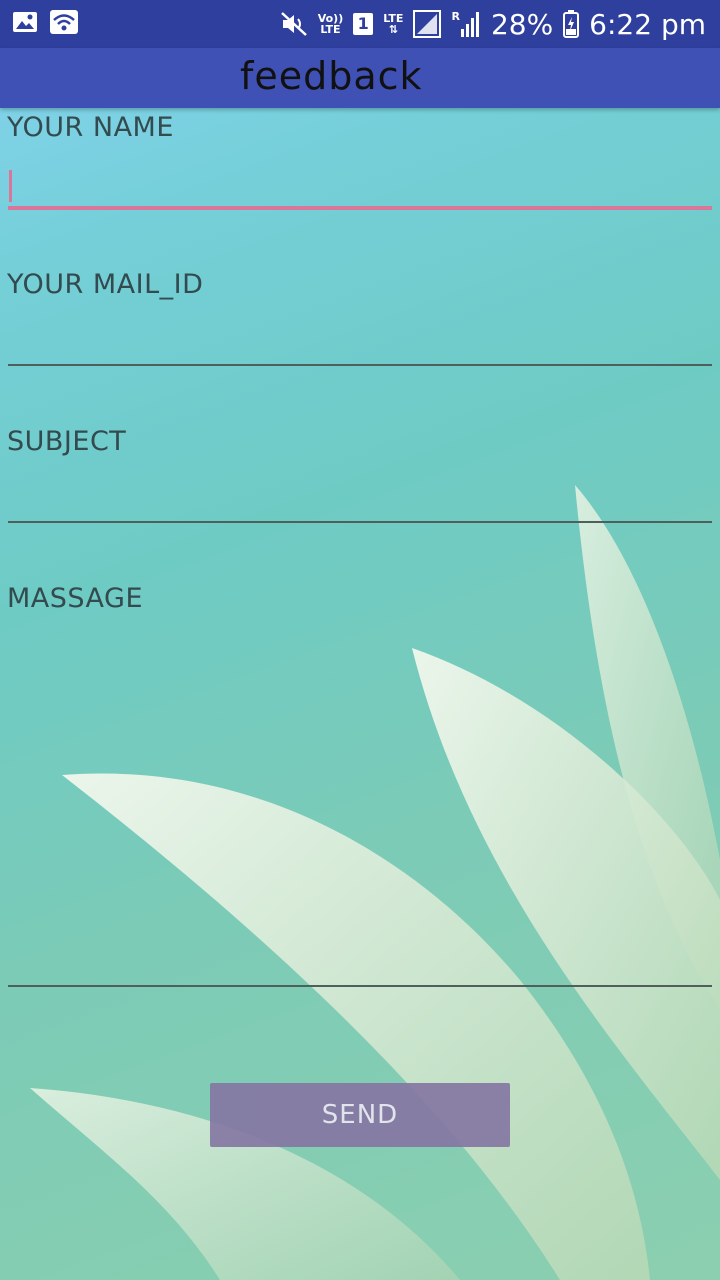  What do you see at coordinates (10, 186) in the screenshot?
I see `text-cursor` at bounding box center [10, 186].